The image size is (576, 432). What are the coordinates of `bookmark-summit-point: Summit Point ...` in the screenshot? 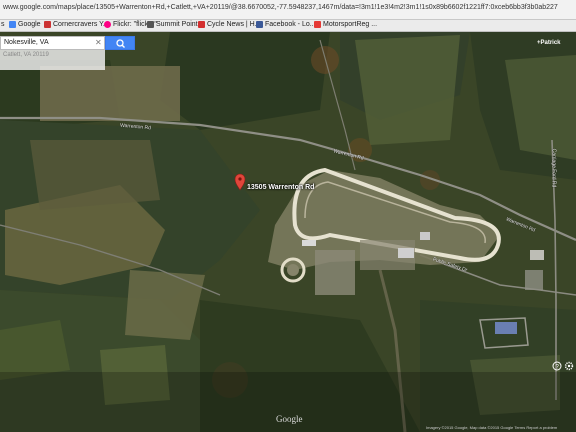 It's located at (176, 24).